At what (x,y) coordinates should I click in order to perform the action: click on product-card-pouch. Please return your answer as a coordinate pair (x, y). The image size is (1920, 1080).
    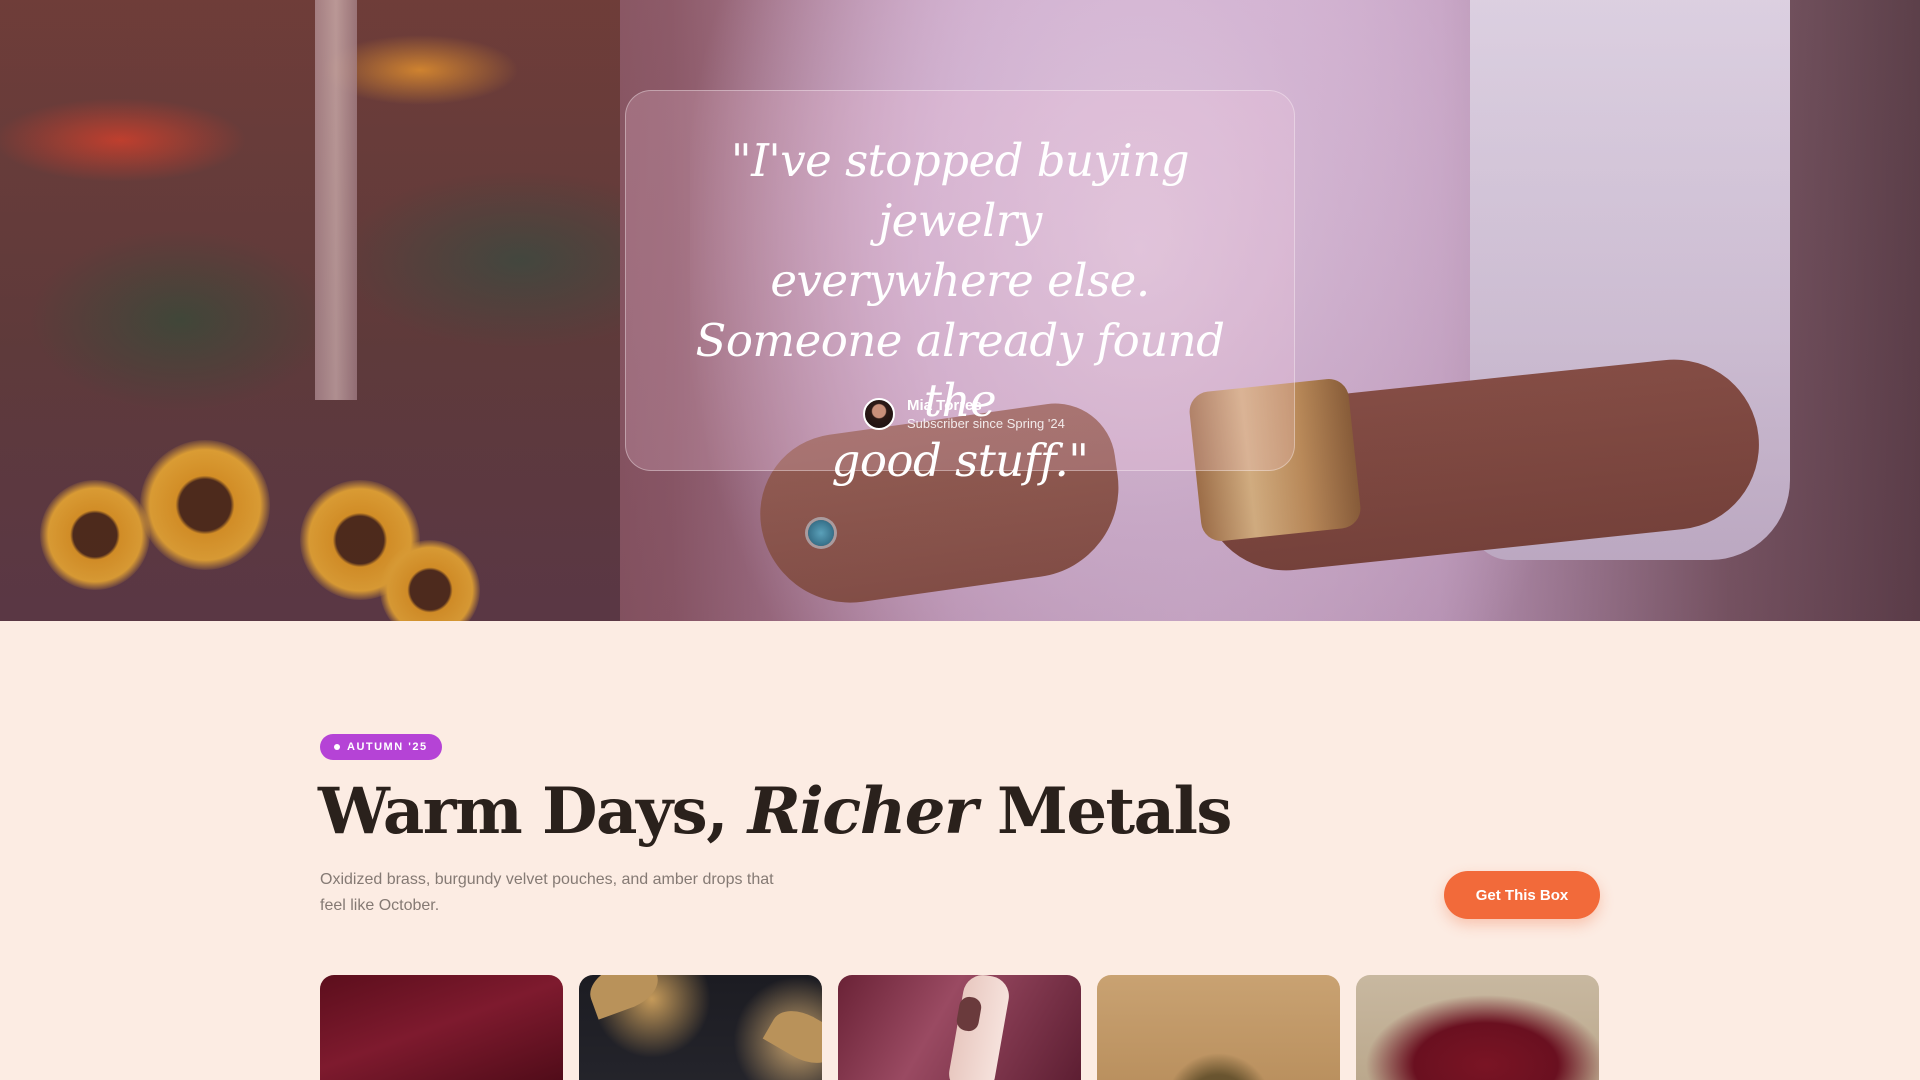
    Looking at the image, I should click on (1477, 1027).